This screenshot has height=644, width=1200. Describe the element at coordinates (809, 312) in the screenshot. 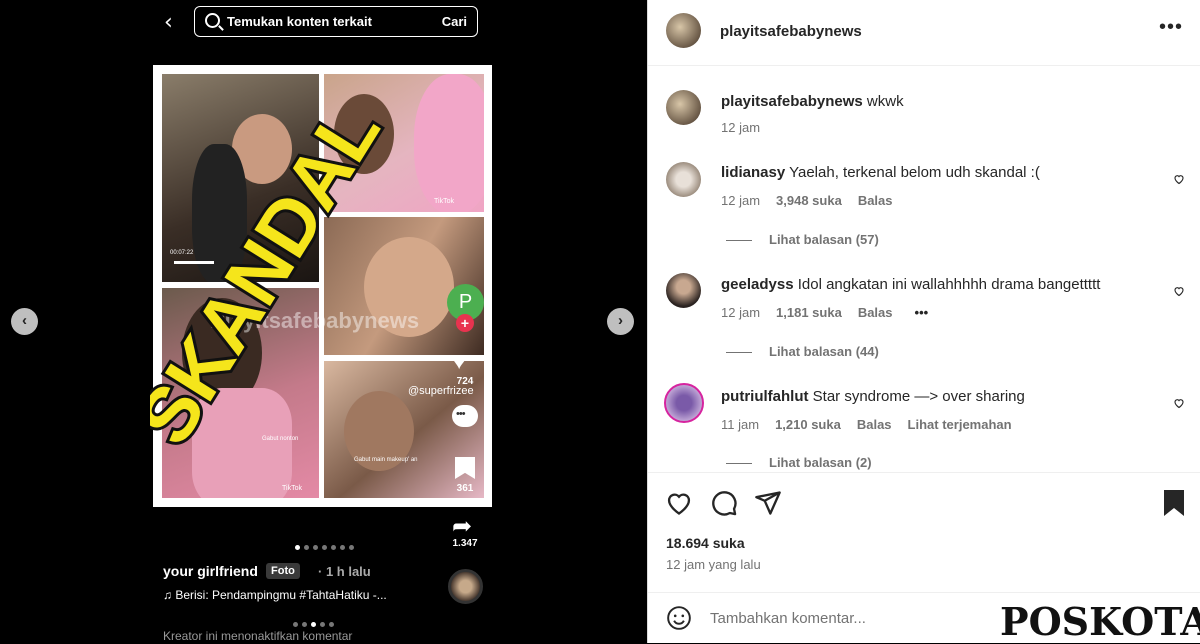

I see `comment-likes: 1,181 suka` at that location.